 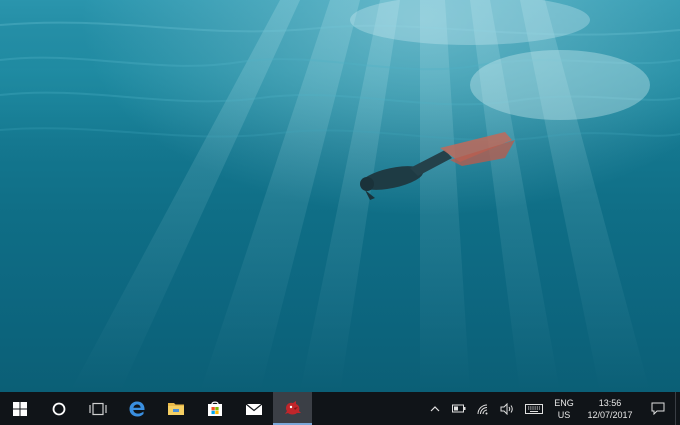 I want to click on keyboard-icon, so click(x=534, y=408).